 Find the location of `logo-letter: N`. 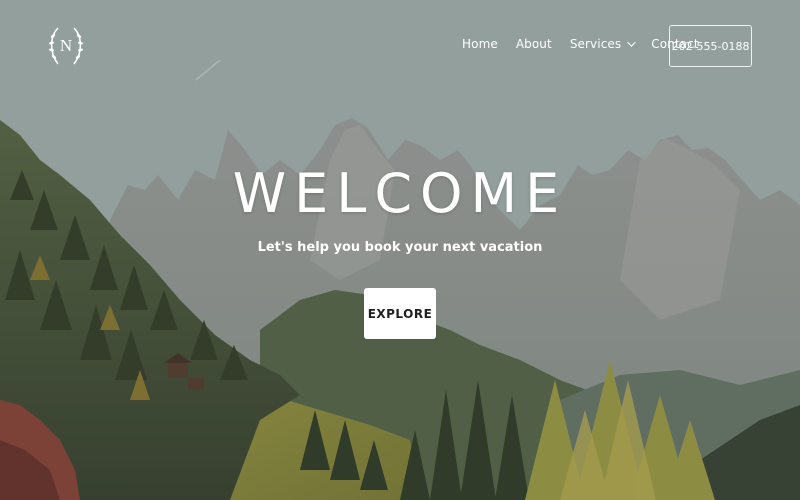

logo-letter: N is located at coordinates (66, 45).